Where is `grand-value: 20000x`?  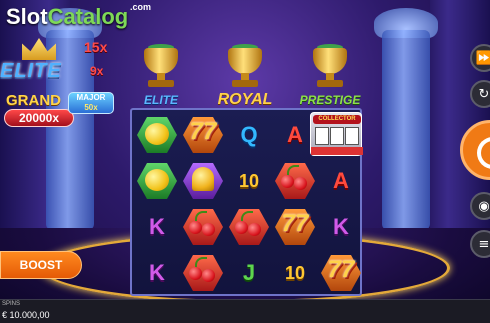
grand-value: 20000x is located at coordinates (39, 118).